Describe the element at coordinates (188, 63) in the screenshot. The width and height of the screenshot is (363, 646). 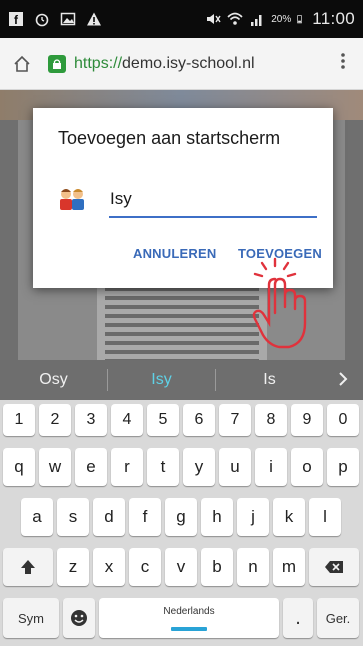
I see `url-host: demo.isy-school.nl` at that location.